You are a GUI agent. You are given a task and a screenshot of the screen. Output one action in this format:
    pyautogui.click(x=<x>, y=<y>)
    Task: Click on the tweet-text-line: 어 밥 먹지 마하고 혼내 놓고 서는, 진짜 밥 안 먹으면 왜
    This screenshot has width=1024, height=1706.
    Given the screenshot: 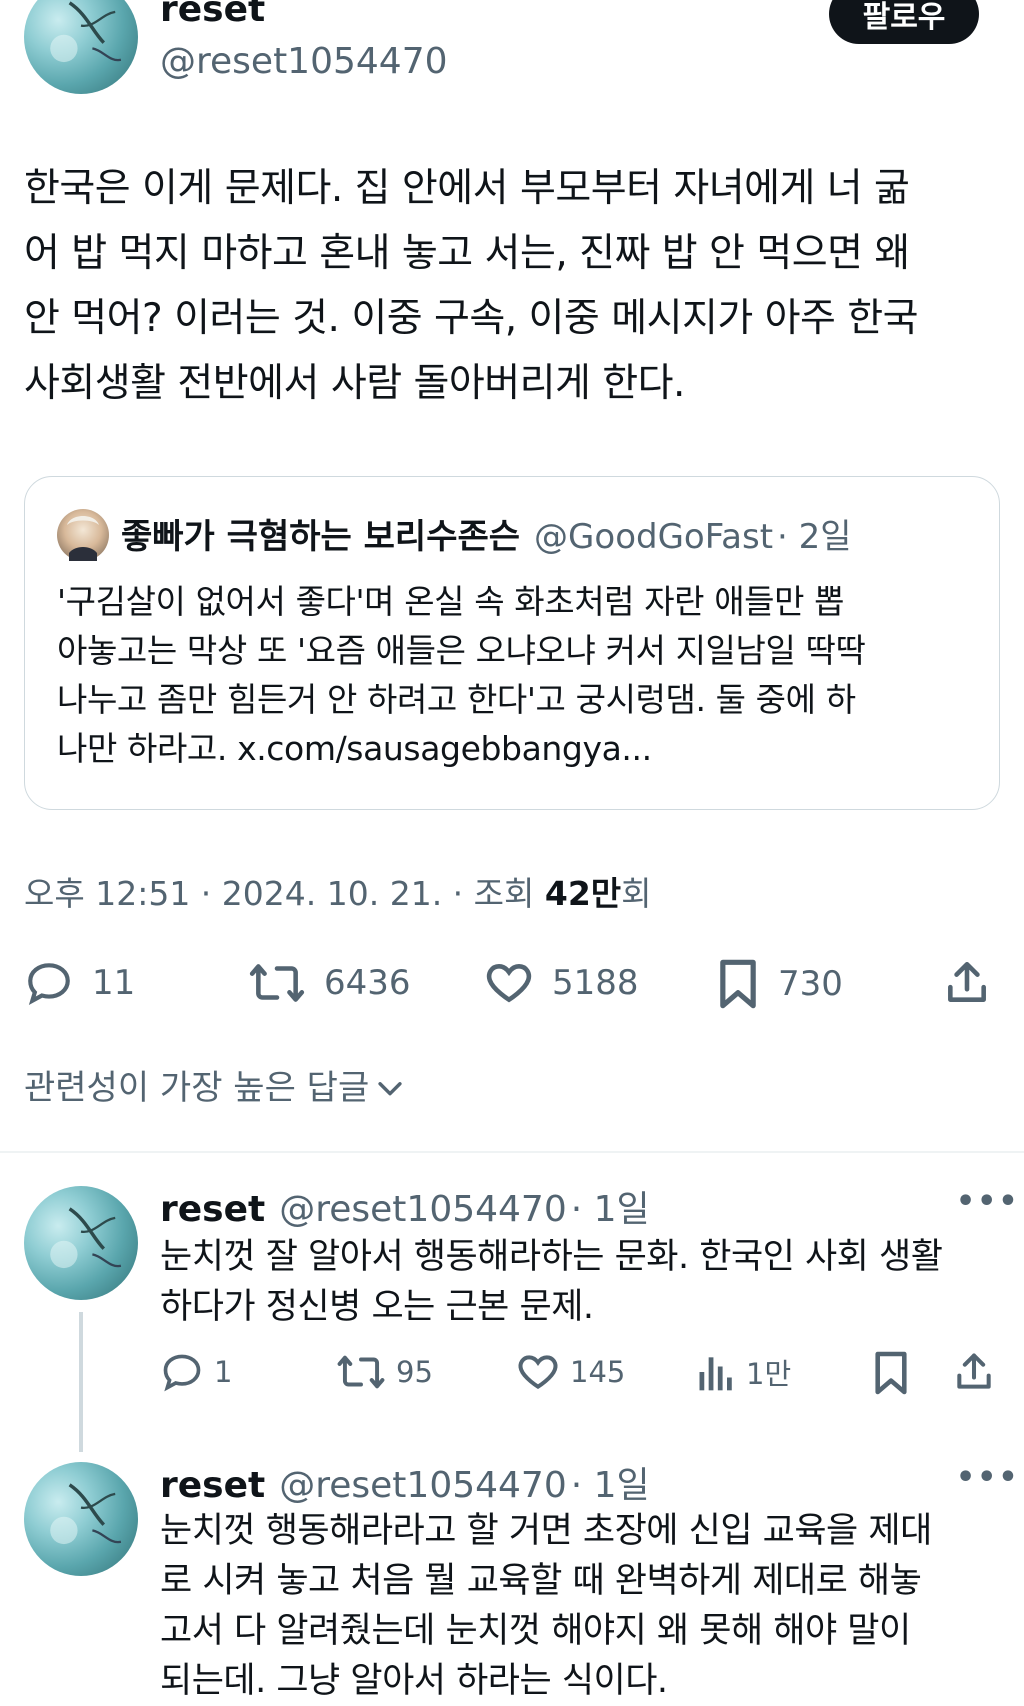 What is the action you would take?
    pyautogui.click(x=467, y=253)
    